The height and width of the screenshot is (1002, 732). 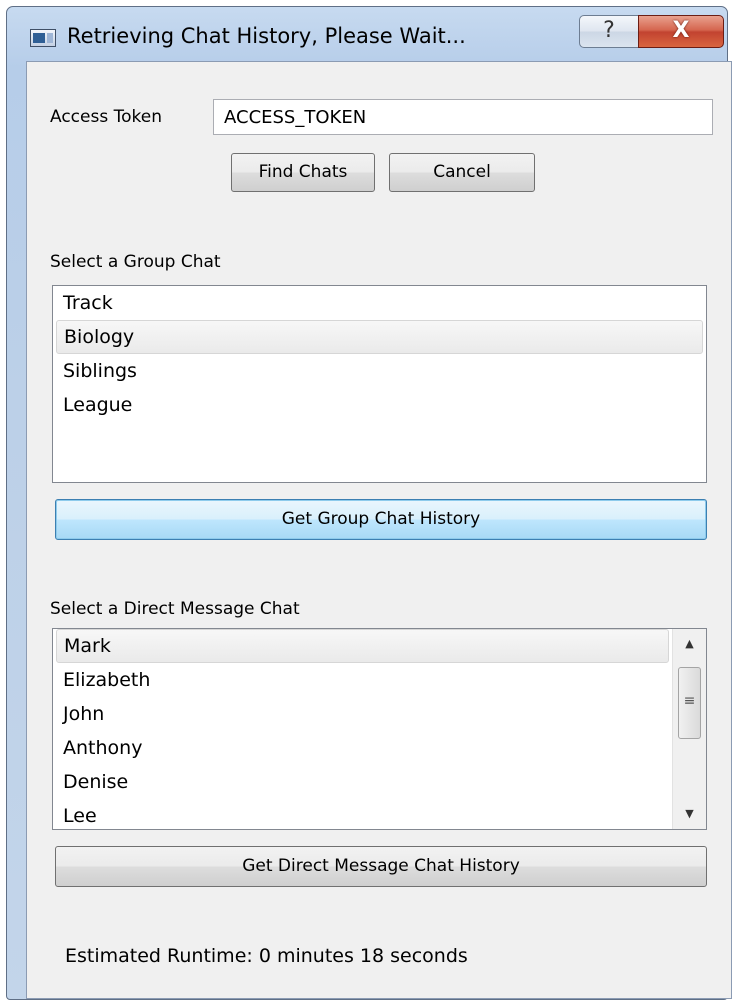 What do you see at coordinates (462, 172) in the screenshot?
I see `cancel-button: Cancel` at bounding box center [462, 172].